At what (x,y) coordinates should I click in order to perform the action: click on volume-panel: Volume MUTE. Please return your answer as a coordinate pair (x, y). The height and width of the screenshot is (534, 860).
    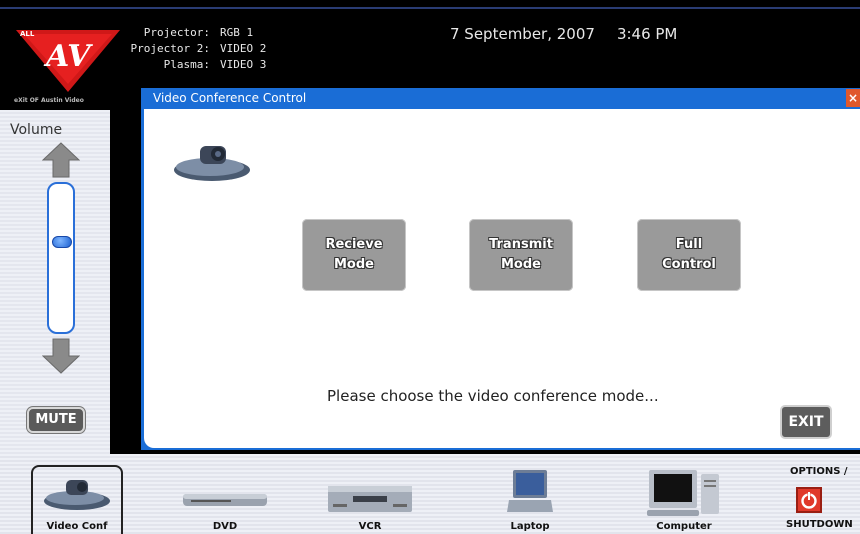
    Looking at the image, I should click on (55, 282).